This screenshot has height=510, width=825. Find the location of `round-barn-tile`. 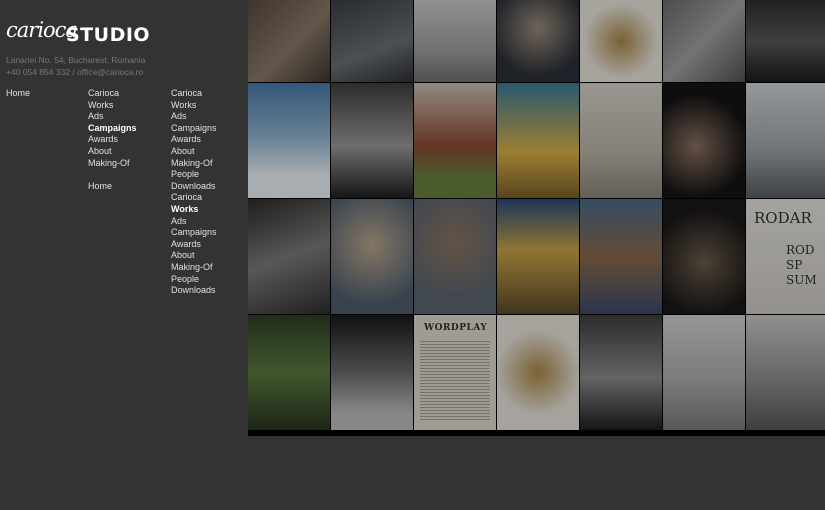

round-barn-tile is located at coordinates (455, 140).